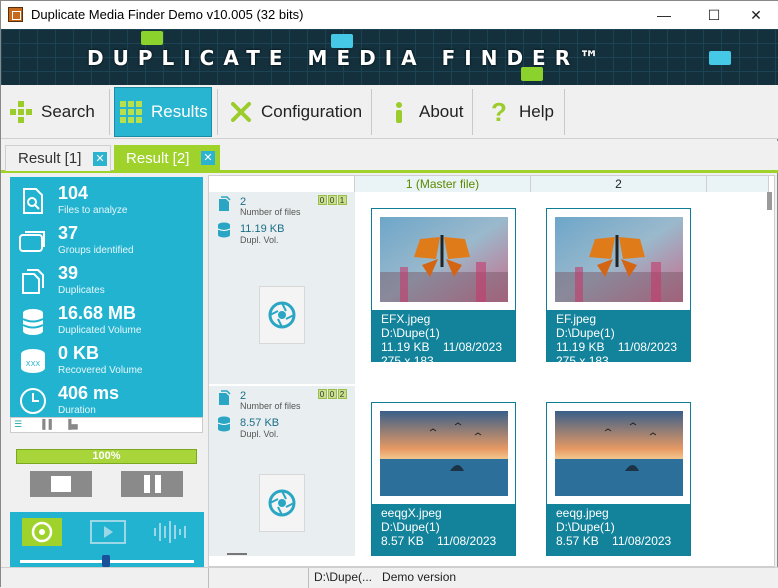  I want to click on group-id-tag: 001, so click(333, 200).